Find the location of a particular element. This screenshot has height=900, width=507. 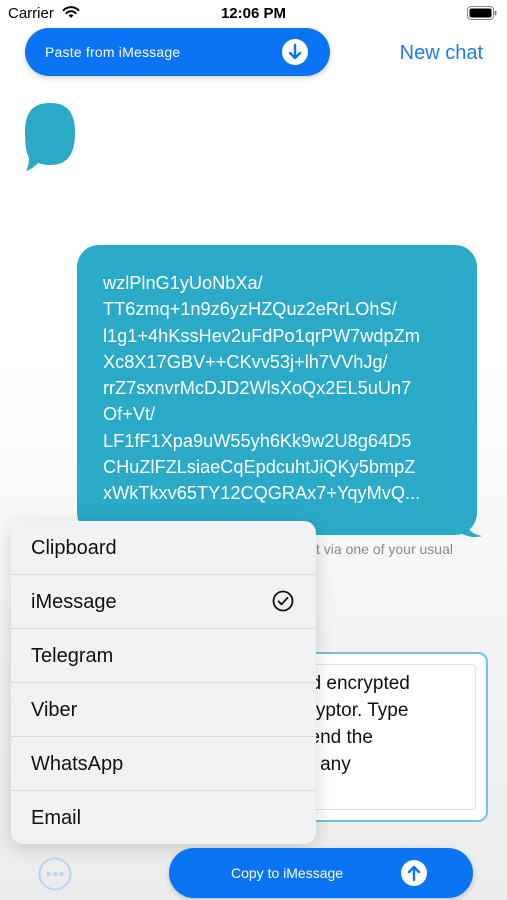

arrow-down-icon is located at coordinates (295, 52).